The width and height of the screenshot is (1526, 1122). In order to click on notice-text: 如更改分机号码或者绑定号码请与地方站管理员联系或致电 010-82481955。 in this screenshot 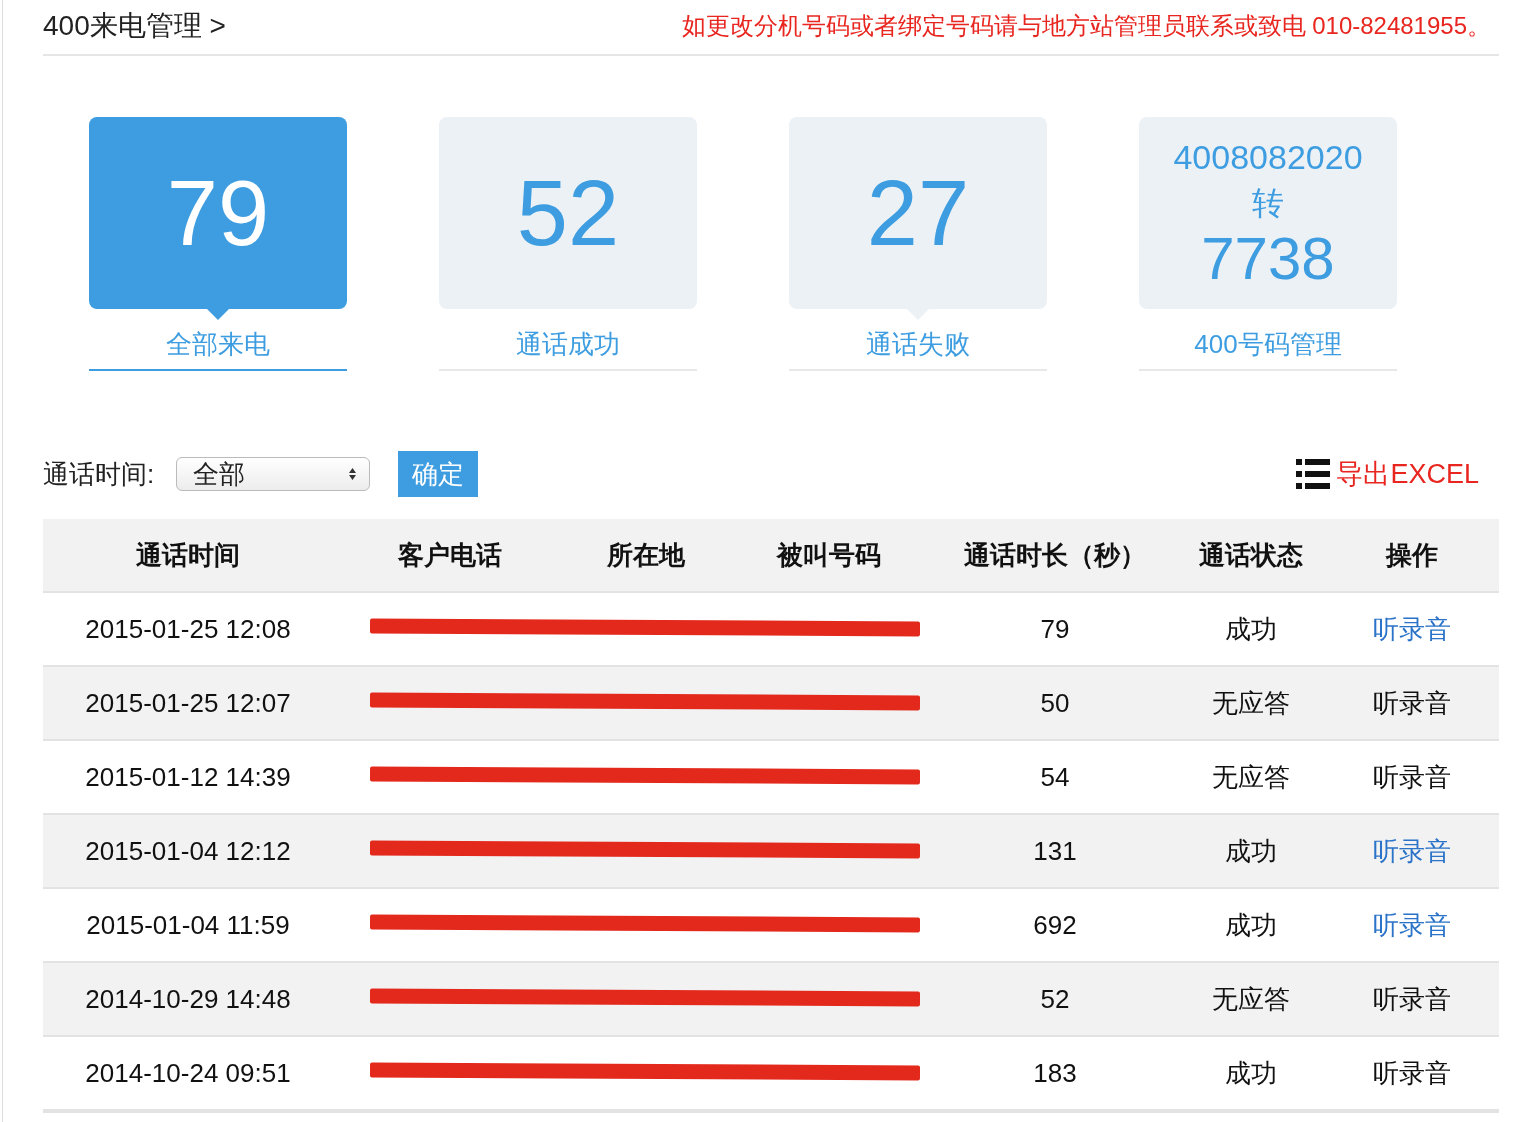, I will do `click(1086, 26)`.